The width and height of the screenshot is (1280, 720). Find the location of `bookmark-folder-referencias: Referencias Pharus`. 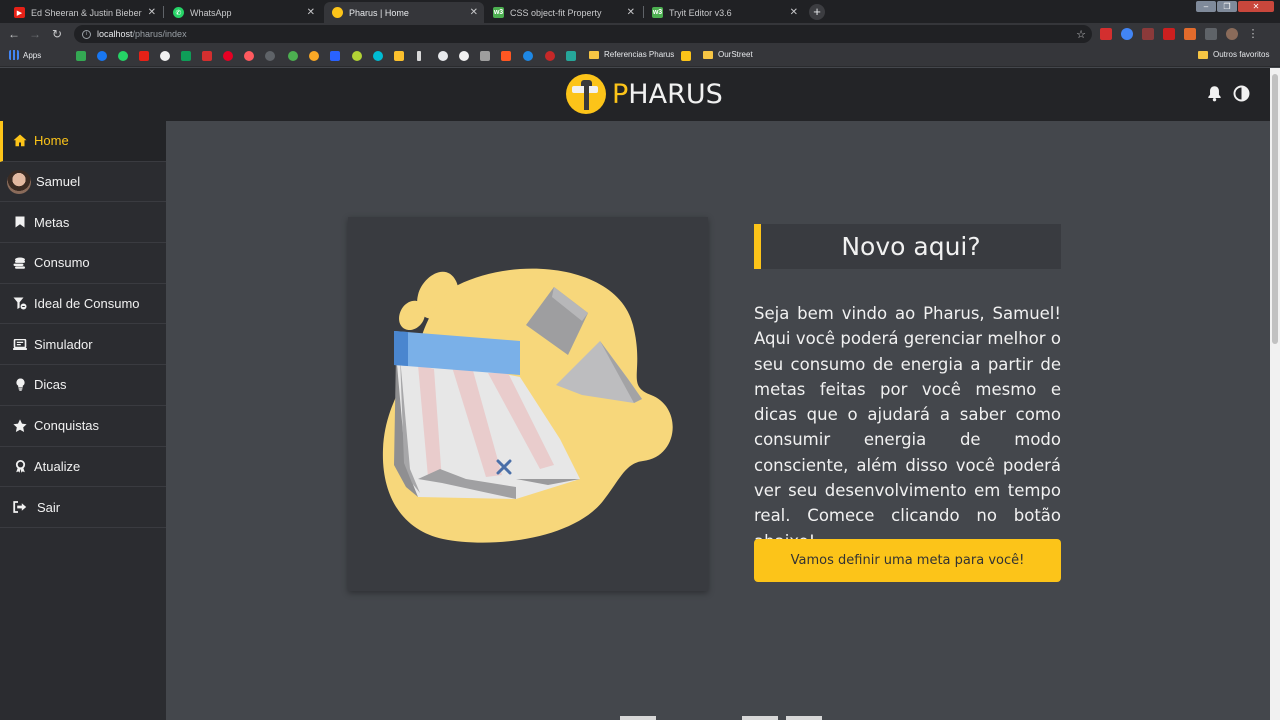

bookmark-folder-referencias: Referencias Pharus is located at coordinates (631, 54).